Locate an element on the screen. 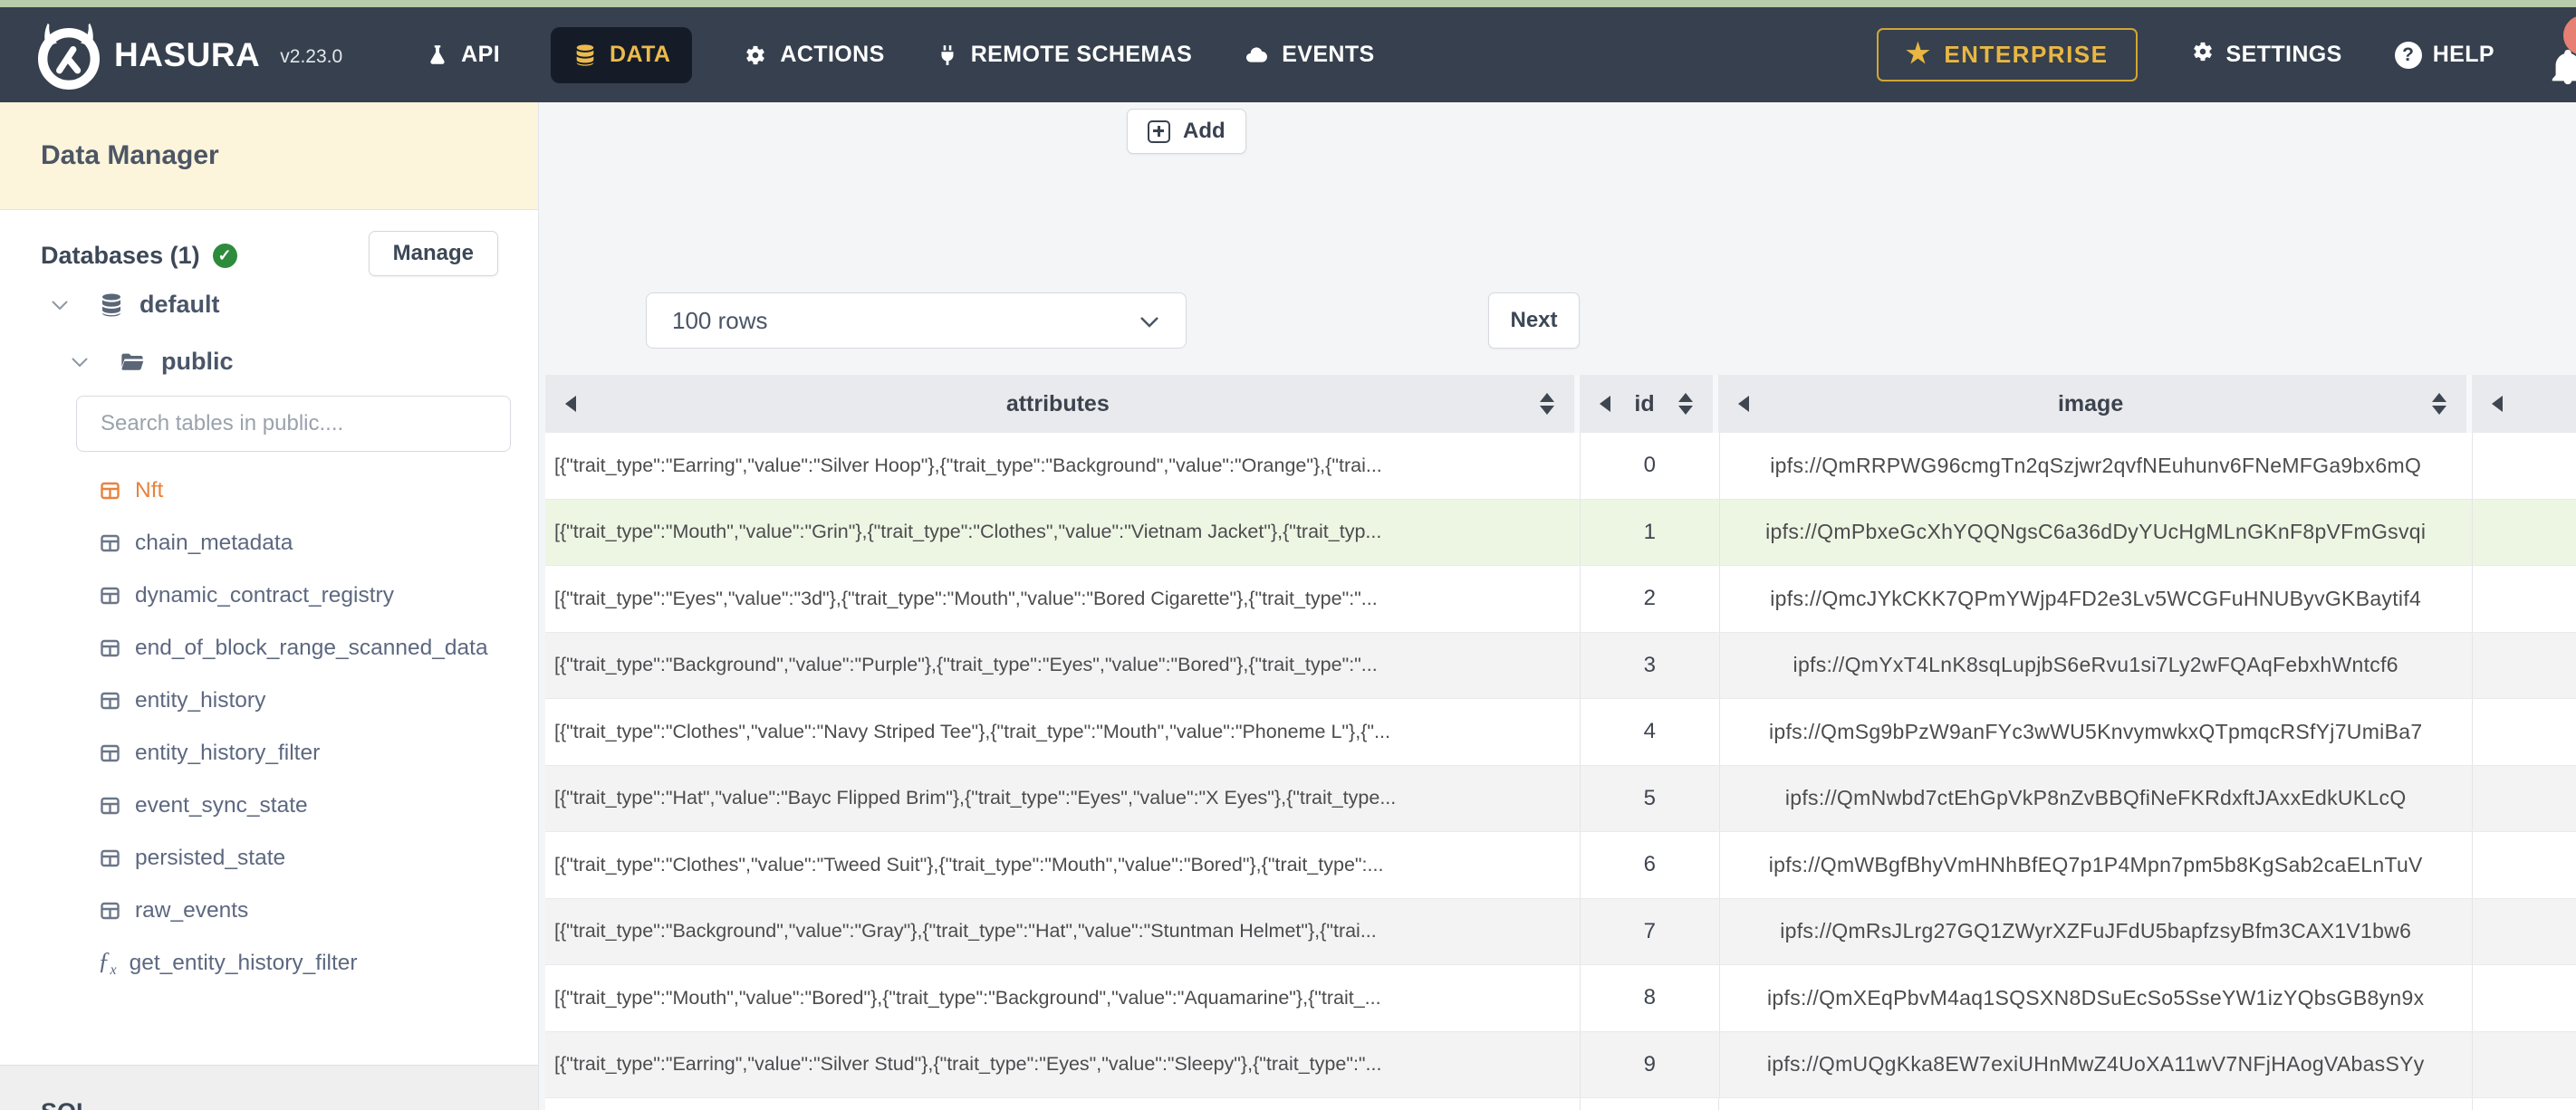 The image size is (2576, 1110). tree-item-schema-public: public is located at coordinates (152, 362).